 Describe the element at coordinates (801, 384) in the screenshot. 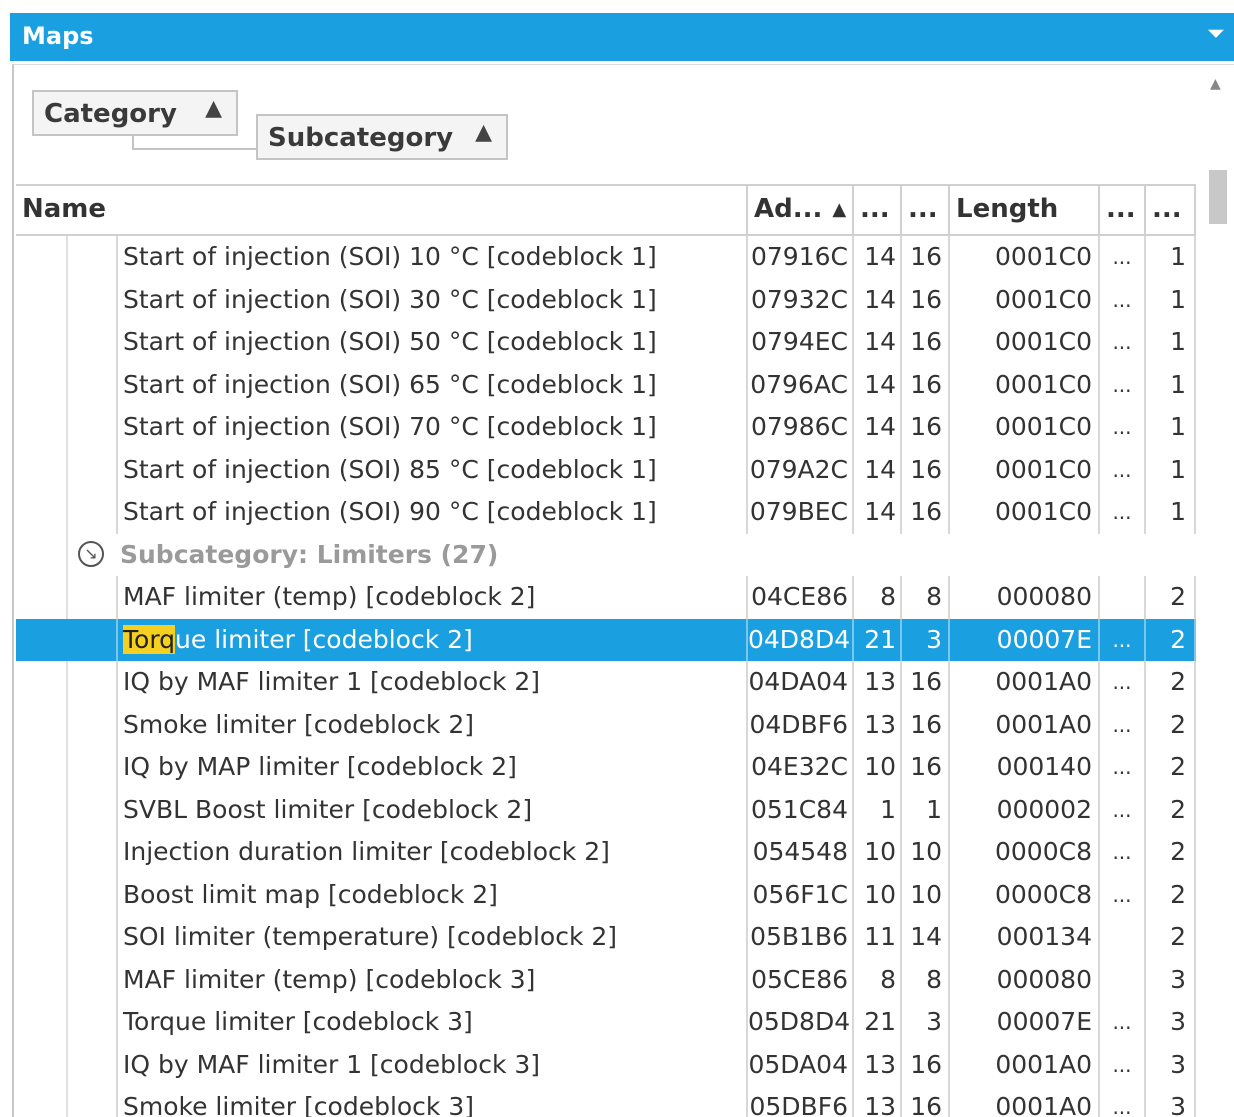

I see `address-cell: 0796AC` at that location.